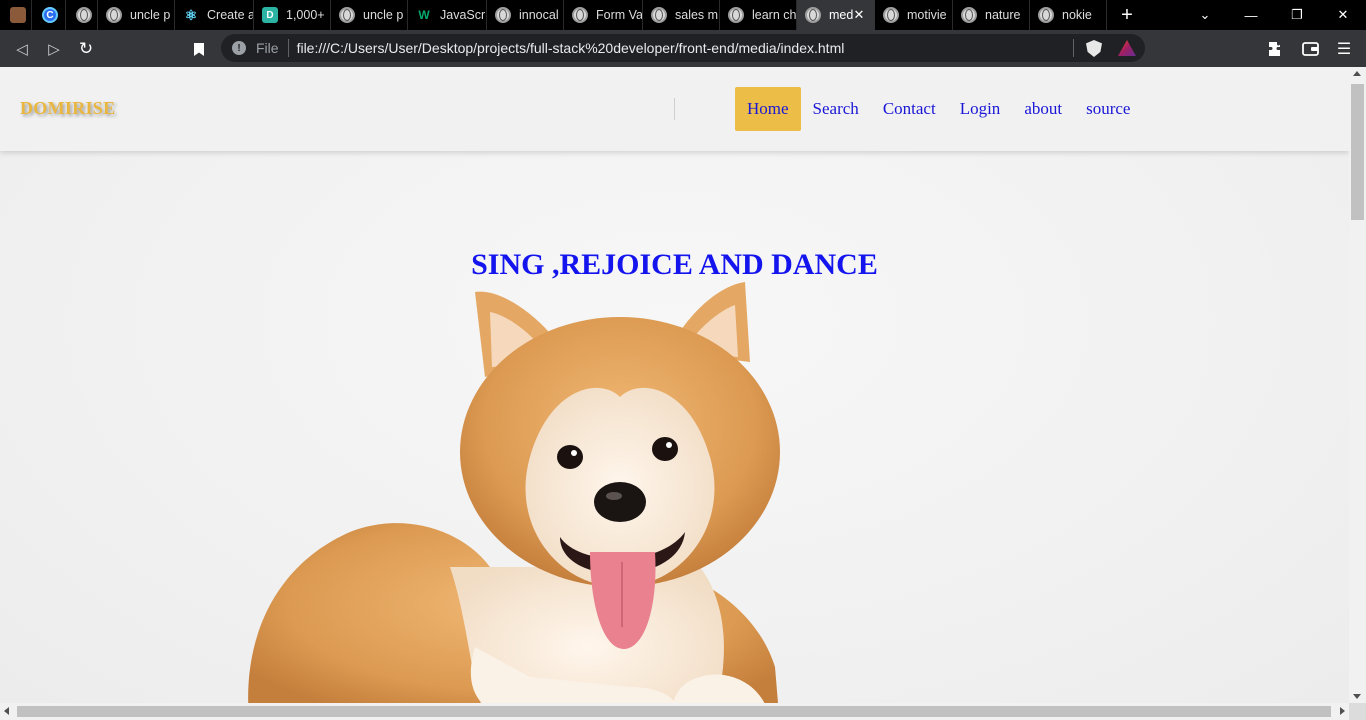 The height and width of the screenshot is (720, 1366). What do you see at coordinates (424, 15) in the screenshot?
I see `w3-icon: W` at bounding box center [424, 15].